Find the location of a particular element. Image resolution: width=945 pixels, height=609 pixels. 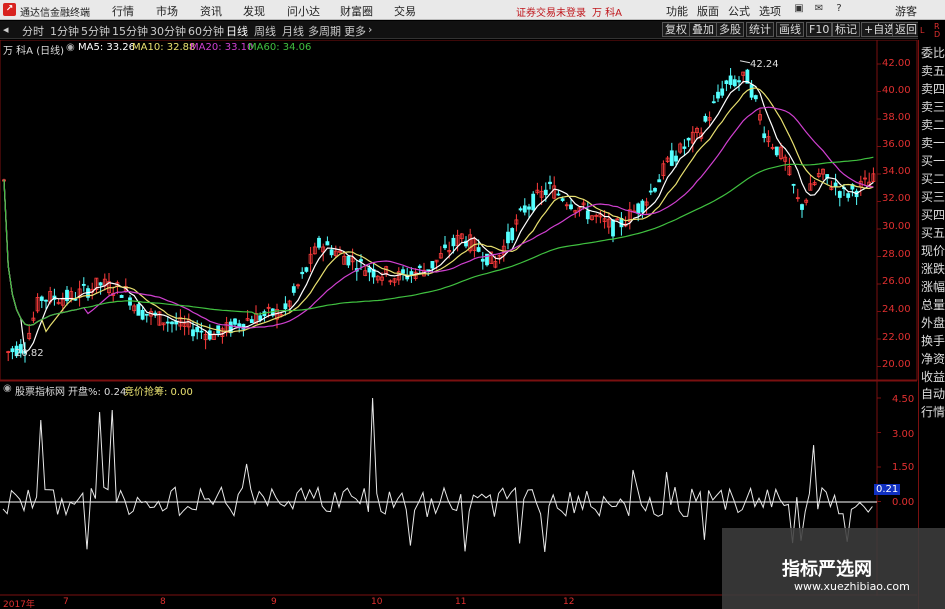

sidebar-sell4: 卖四 is located at coordinates (933, 89).